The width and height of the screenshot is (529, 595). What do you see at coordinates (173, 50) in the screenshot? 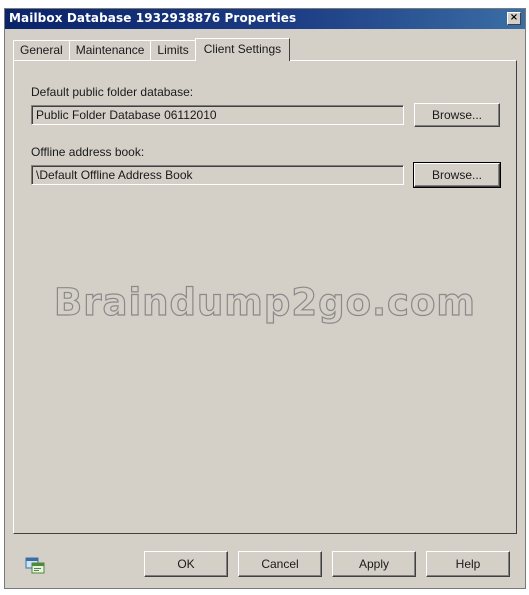
I see `tab-limits: Limits` at bounding box center [173, 50].